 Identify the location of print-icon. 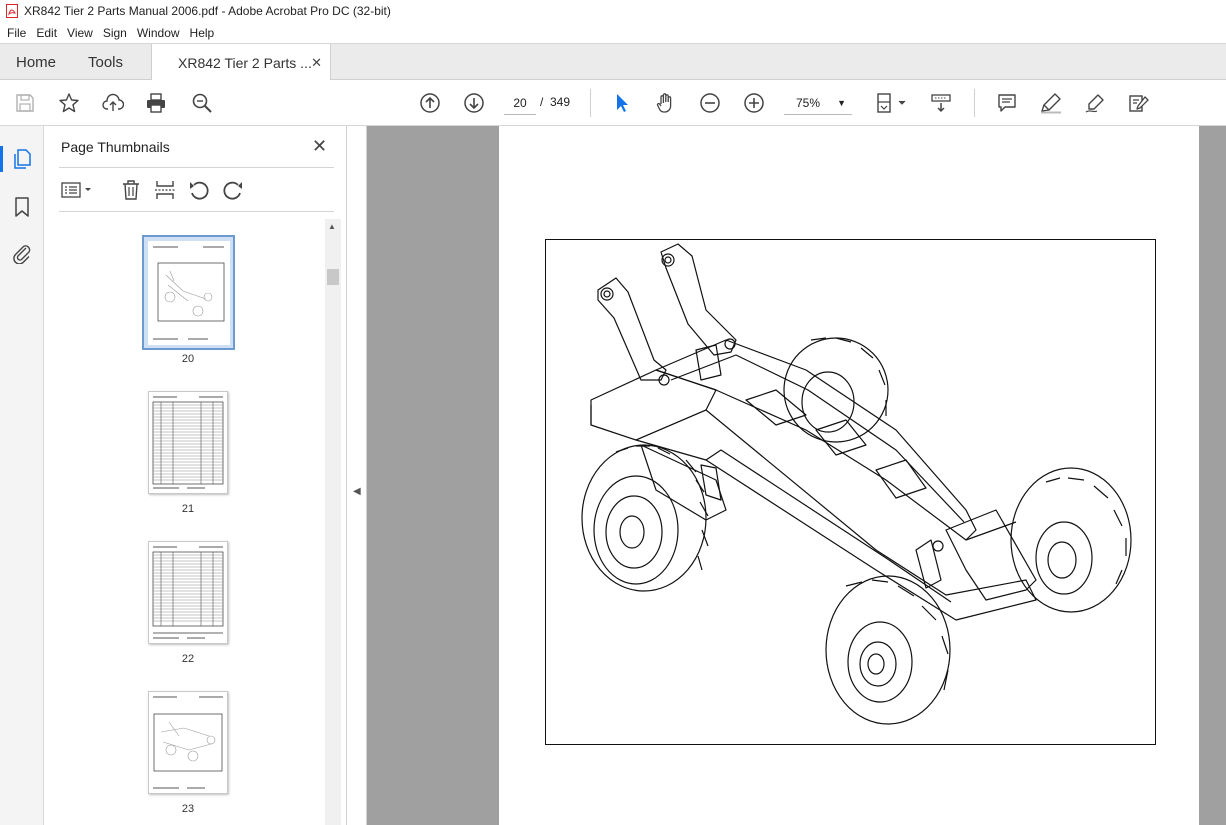
(156, 103).